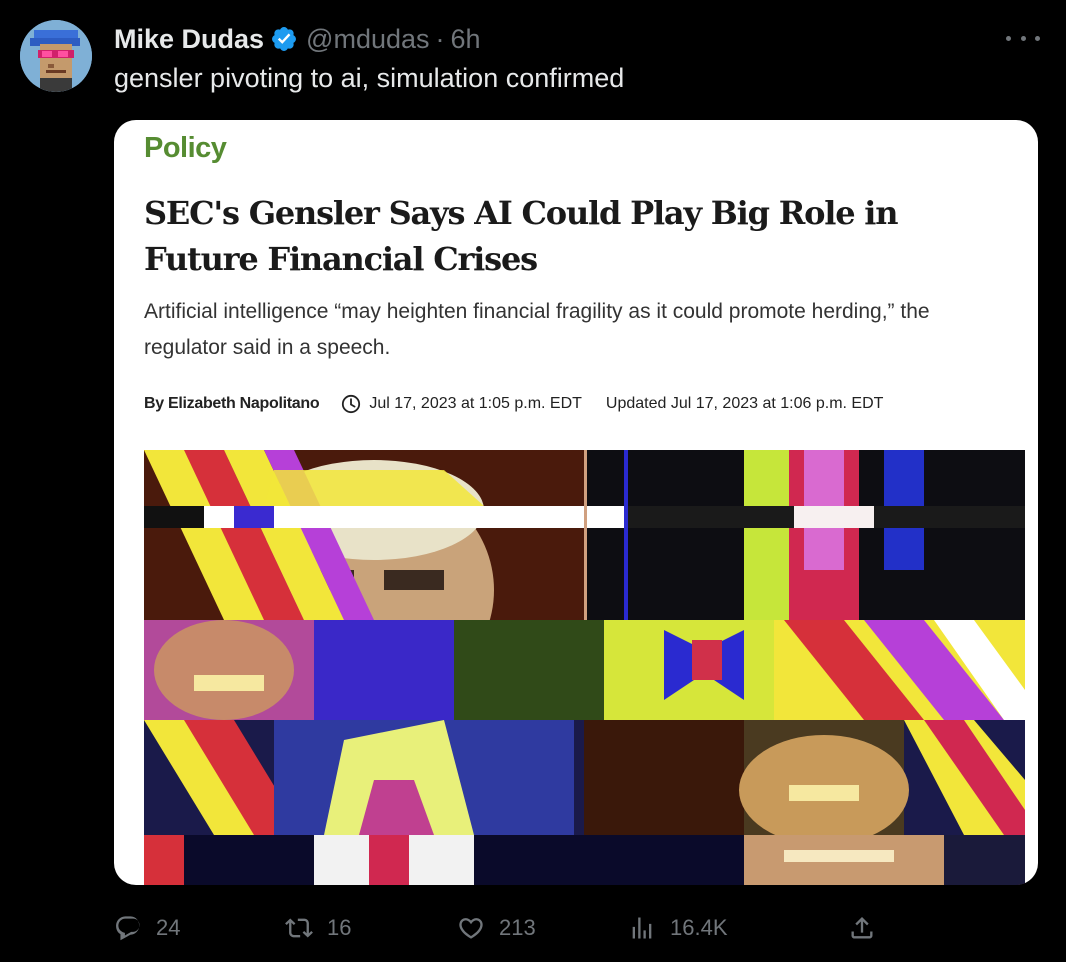  Describe the element at coordinates (318, 928) in the screenshot. I see `repost-button: 16` at that location.